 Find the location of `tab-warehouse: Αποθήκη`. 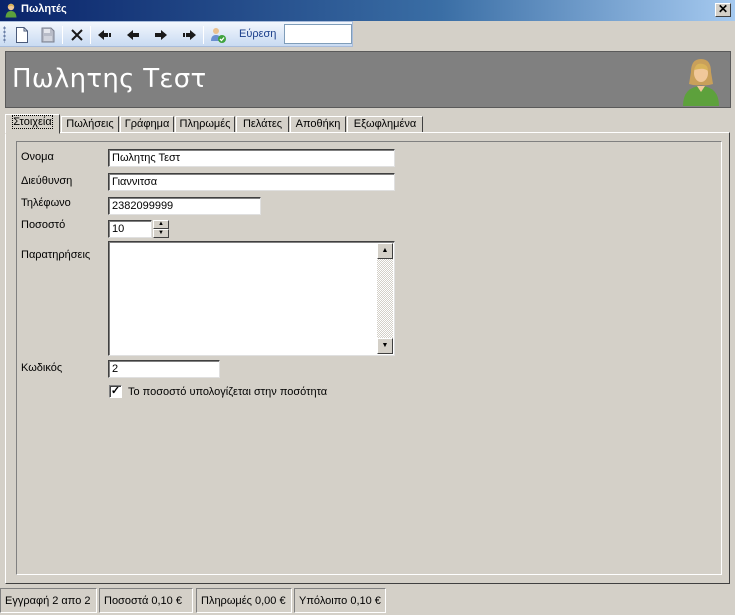

tab-warehouse: Αποθήκη is located at coordinates (318, 124).